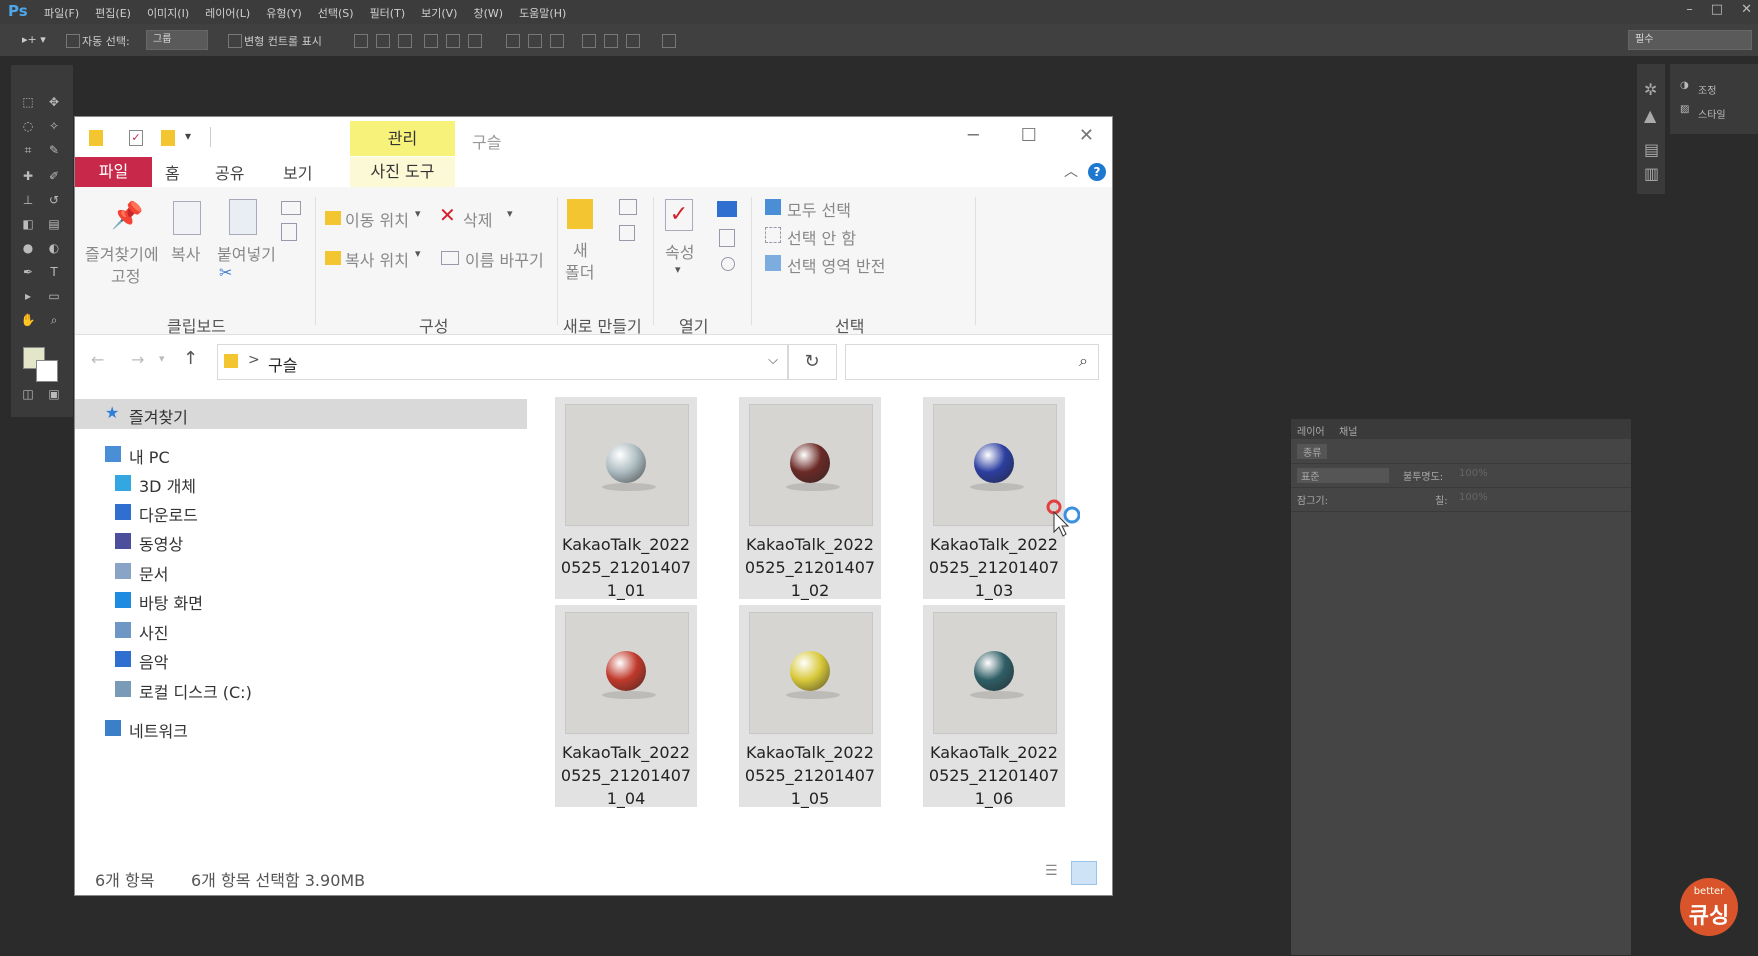  What do you see at coordinates (333, 218) in the screenshot?
I see `move-to-icon` at bounding box center [333, 218].